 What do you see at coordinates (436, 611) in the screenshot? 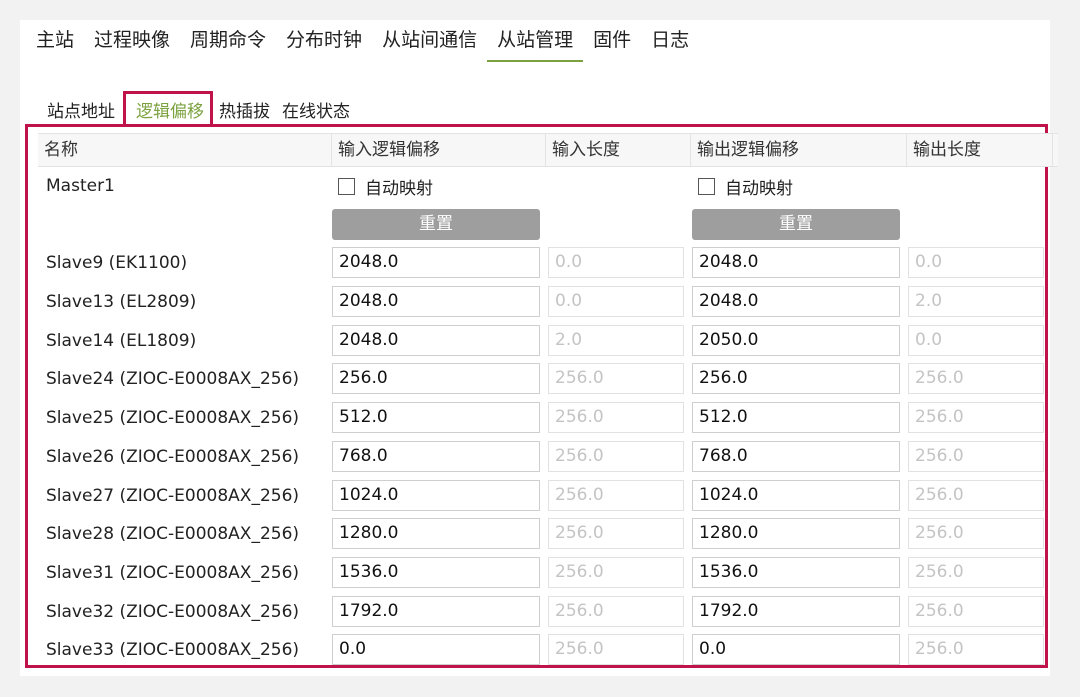
I see `input-offset-field: 1792.0` at bounding box center [436, 611].